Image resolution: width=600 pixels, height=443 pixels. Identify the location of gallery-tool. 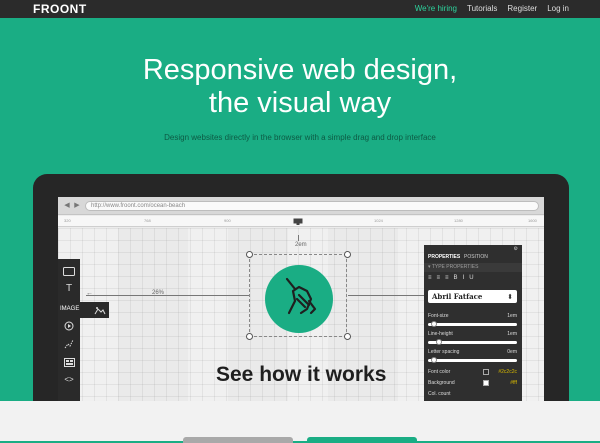
(69, 362).